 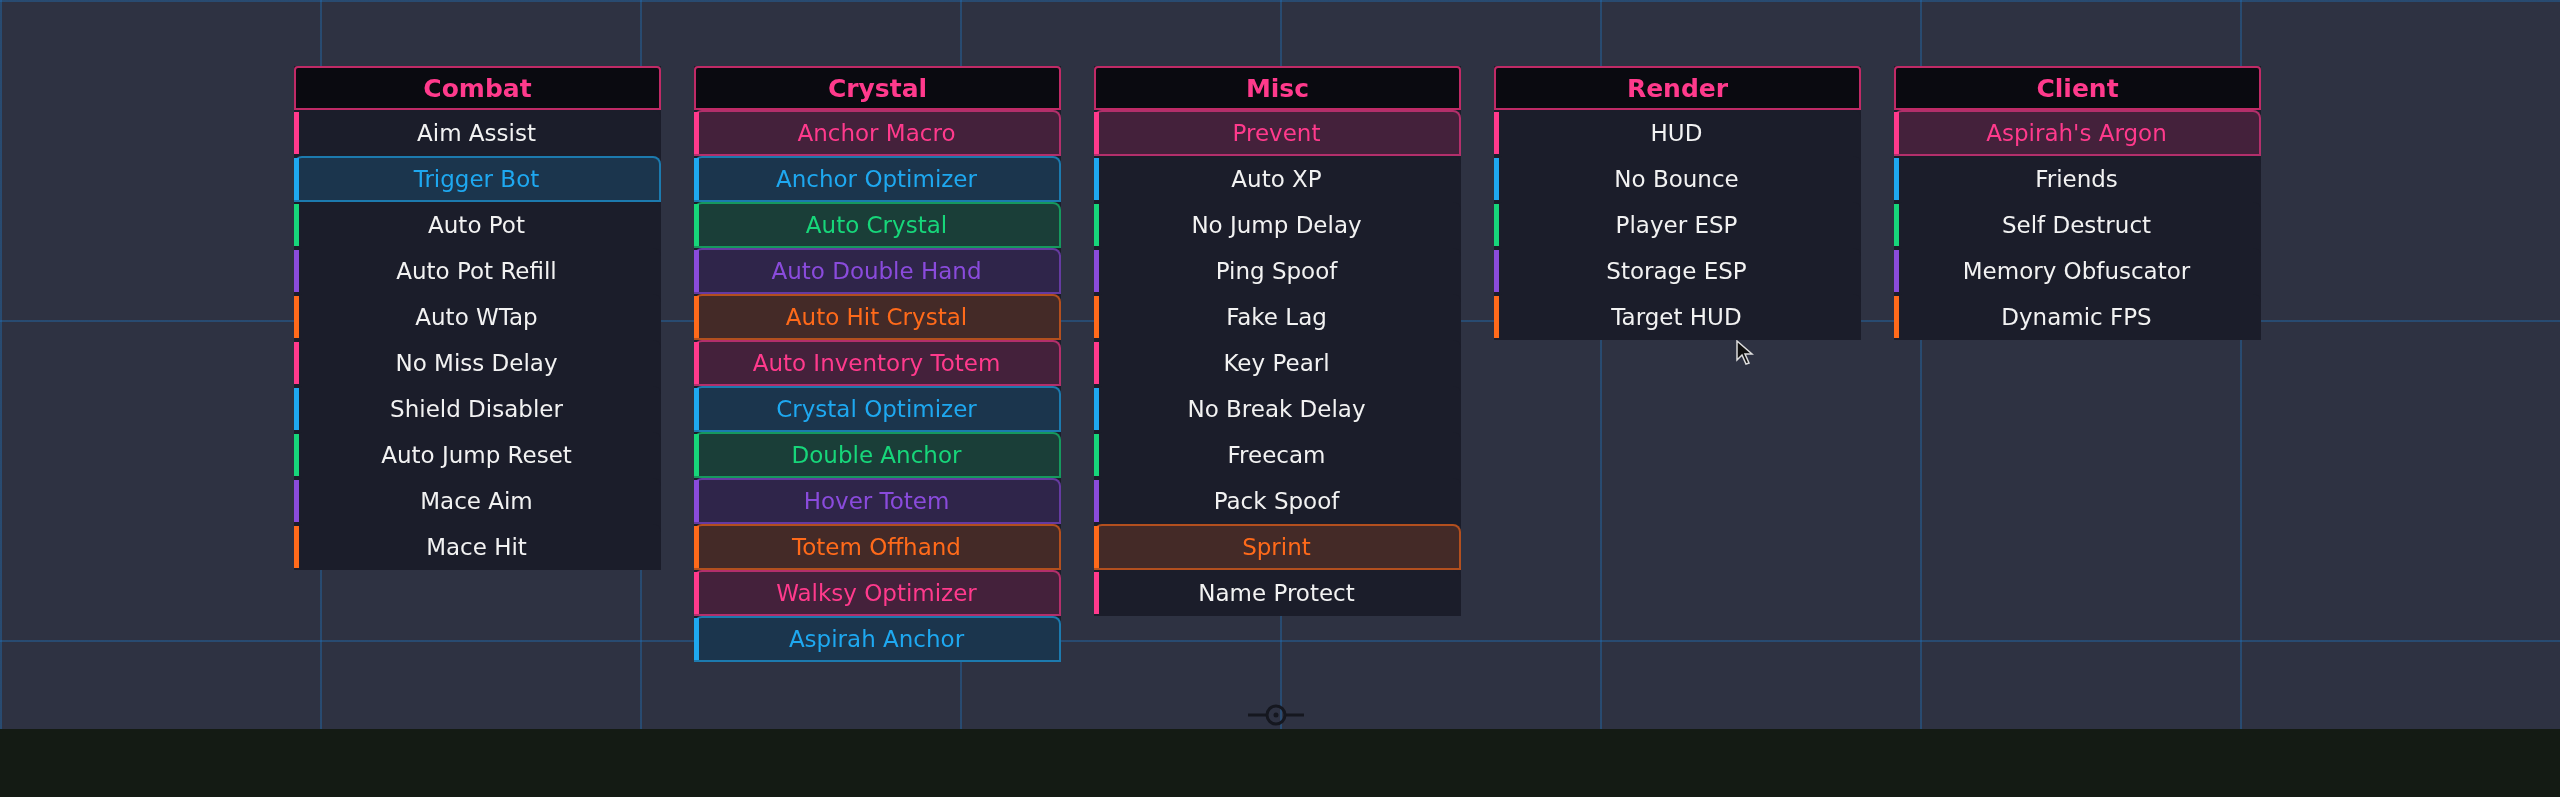 What do you see at coordinates (877, 179) in the screenshot?
I see `module-toggle: Anchor Optimizer` at bounding box center [877, 179].